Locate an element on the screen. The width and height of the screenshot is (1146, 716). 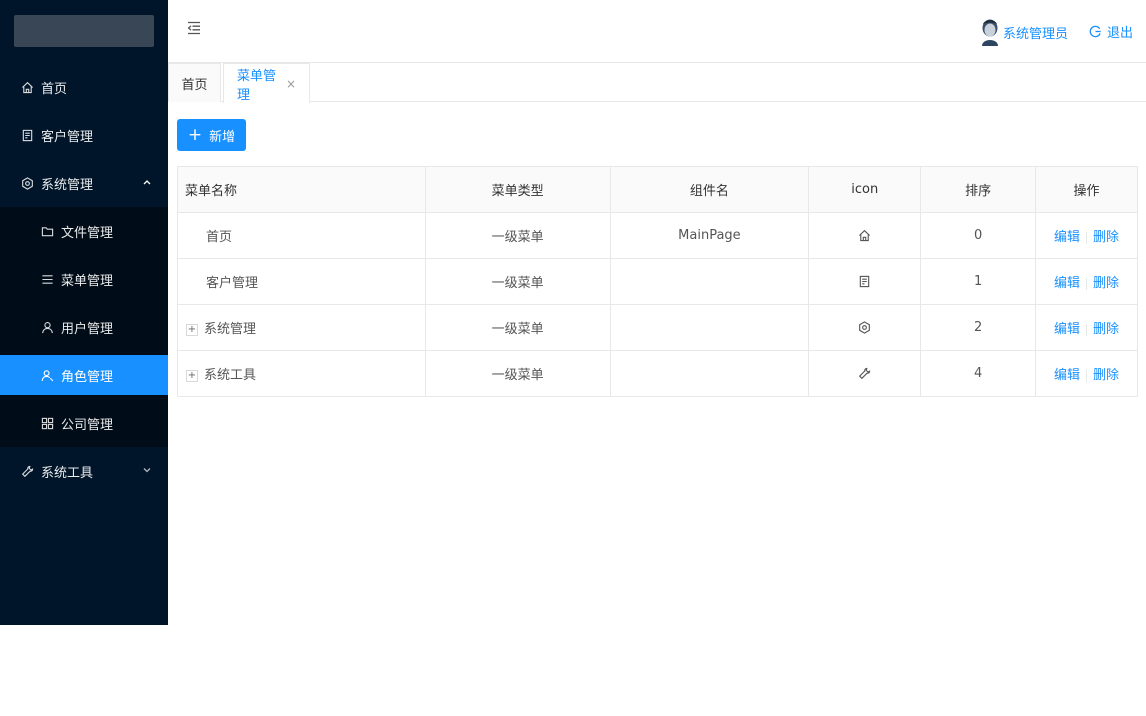
tab-label: 菜单管理 is located at coordinates (257, 85).